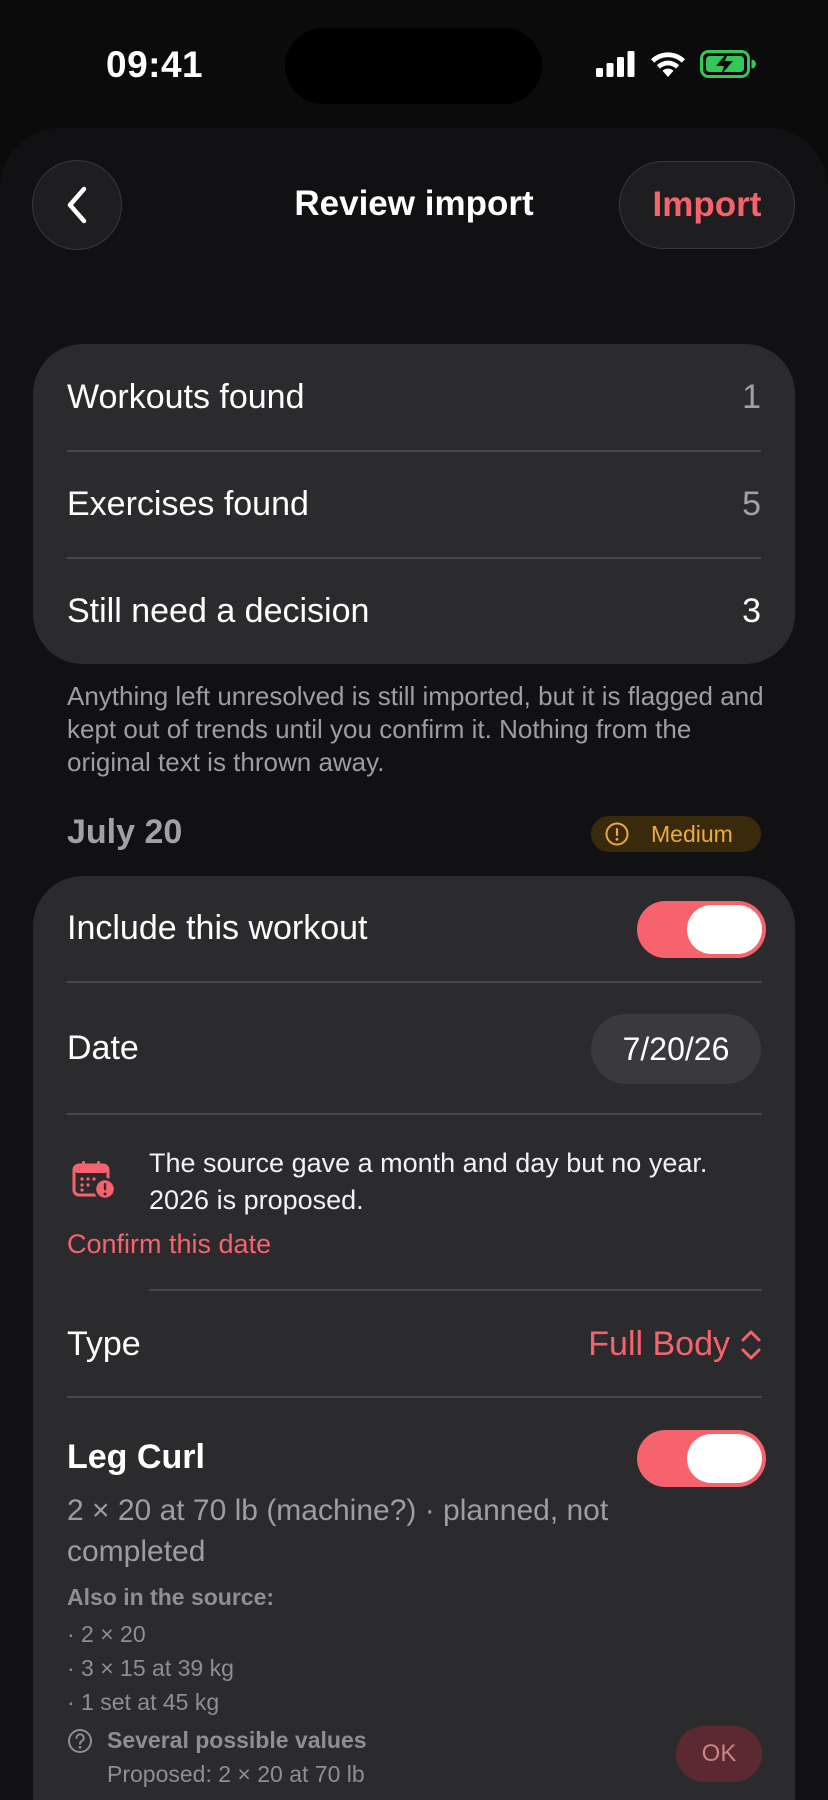 The height and width of the screenshot is (1800, 828). Describe the element at coordinates (617, 834) in the screenshot. I see `exclamation-circle-icon` at that location.